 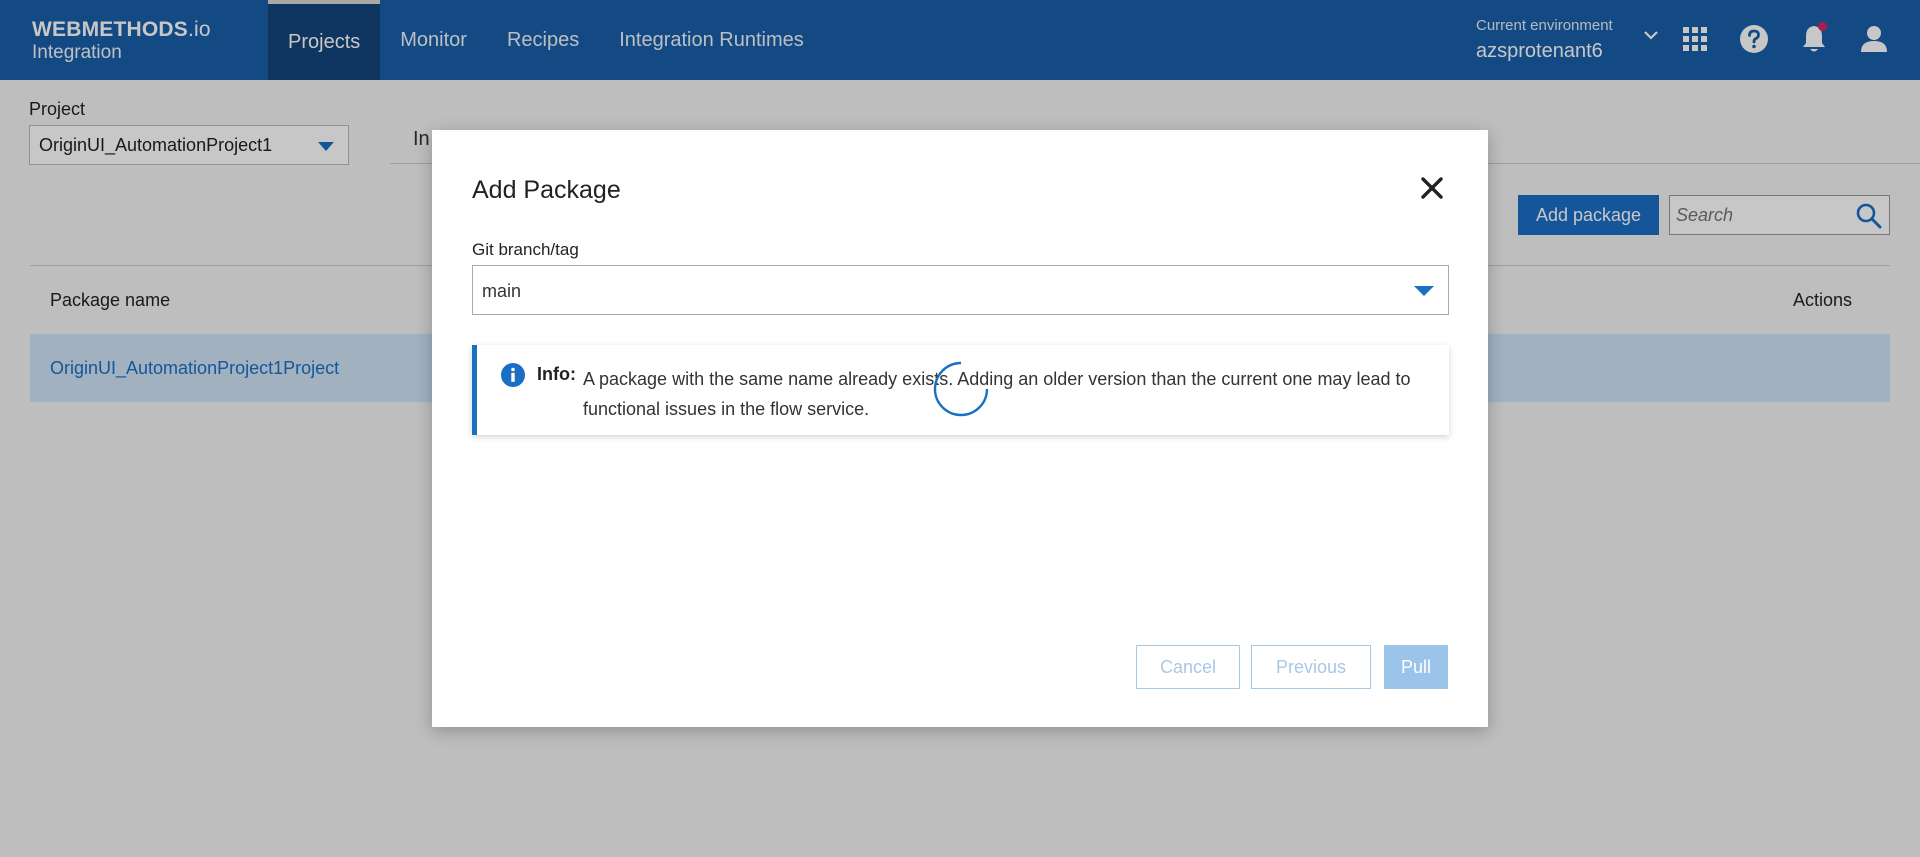 What do you see at coordinates (556, 374) in the screenshot?
I see `info-tag: Info:` at bounding box center [556, 374].